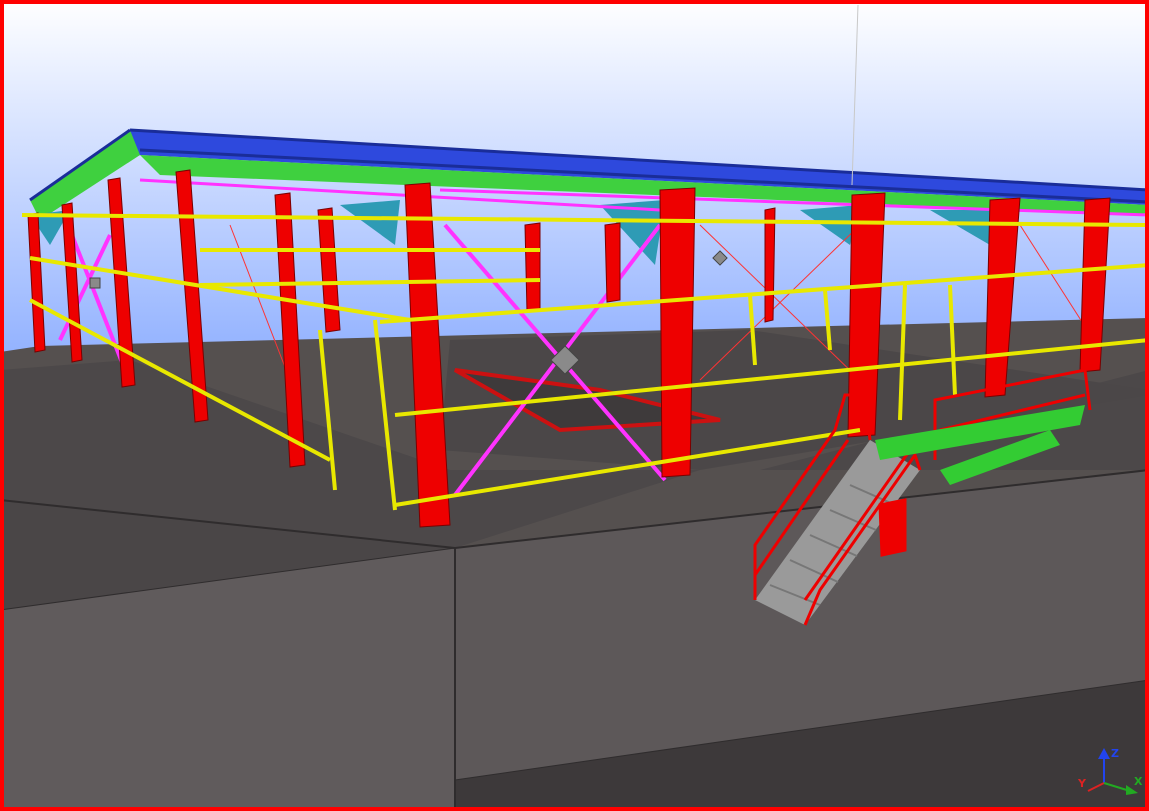 The height and width of the screenshot is (811, 1149). Describe the element at coordinates (1115, 753) in the screenshot. I see `z-axis-label: Z` at that location.